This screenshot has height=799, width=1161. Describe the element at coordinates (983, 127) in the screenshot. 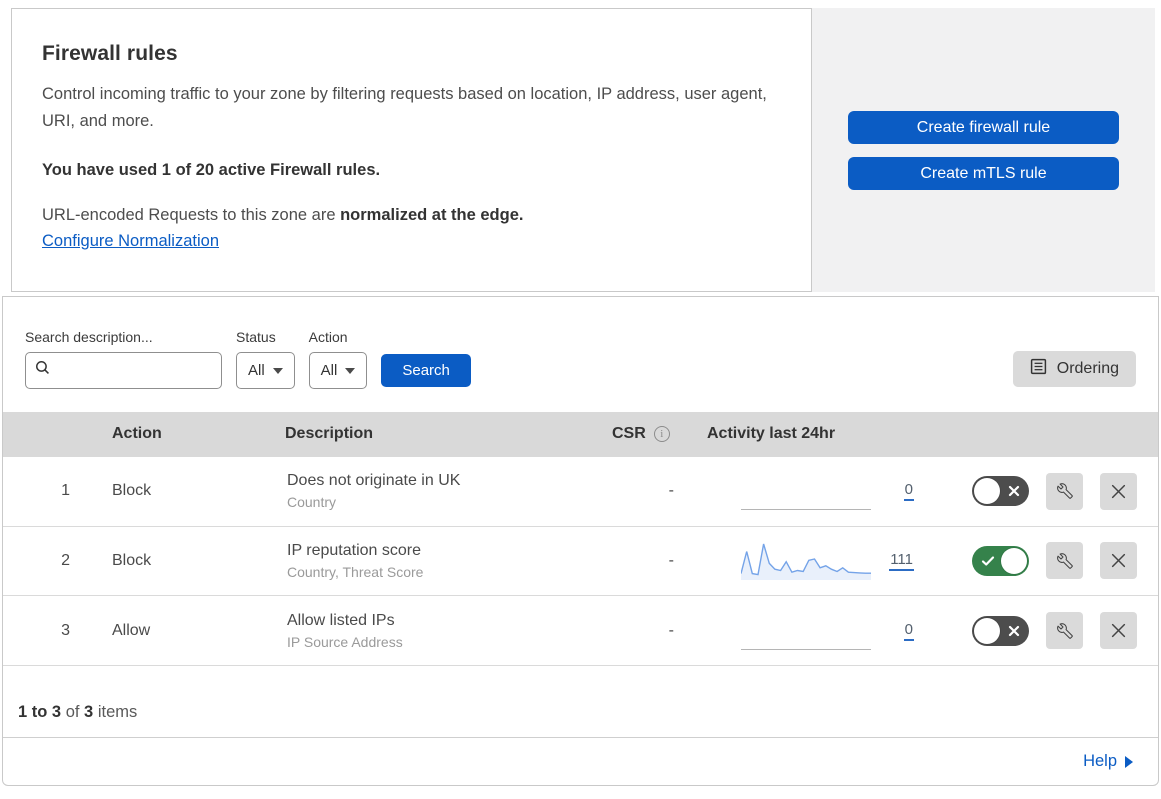

I see `create-firewall-rule-button: Create firewall rule` at that location.